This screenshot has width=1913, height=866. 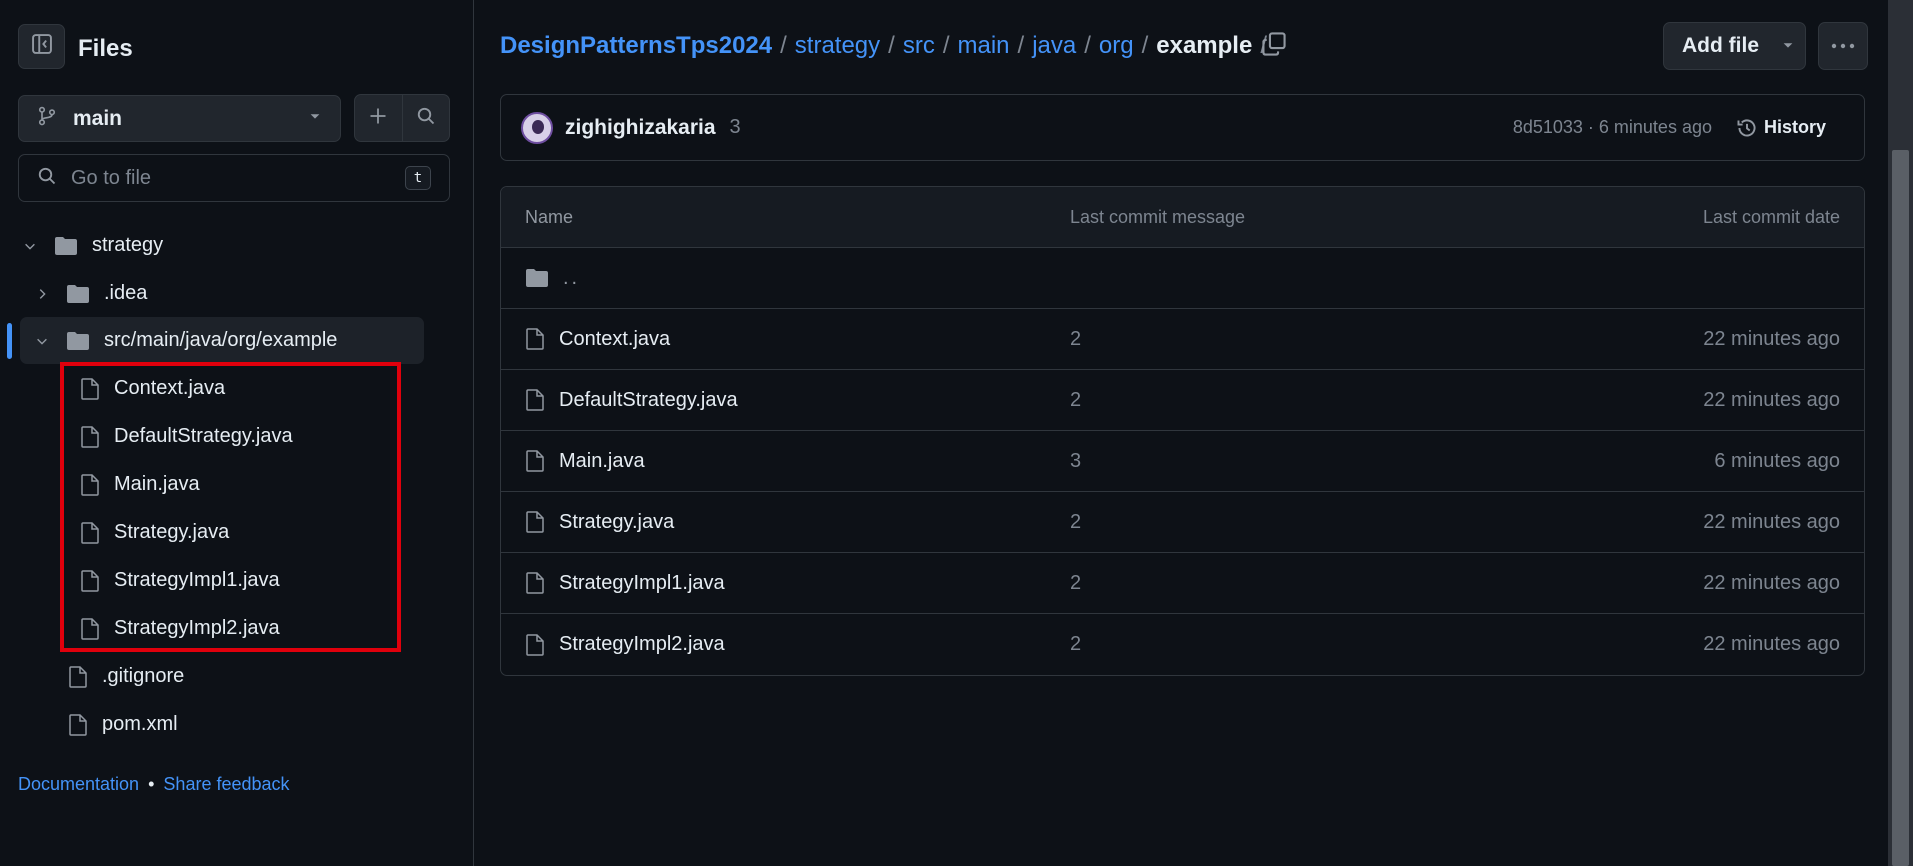 I want to click on file-name-link: DefaultStrategy.java, so click(x=648, y=400).